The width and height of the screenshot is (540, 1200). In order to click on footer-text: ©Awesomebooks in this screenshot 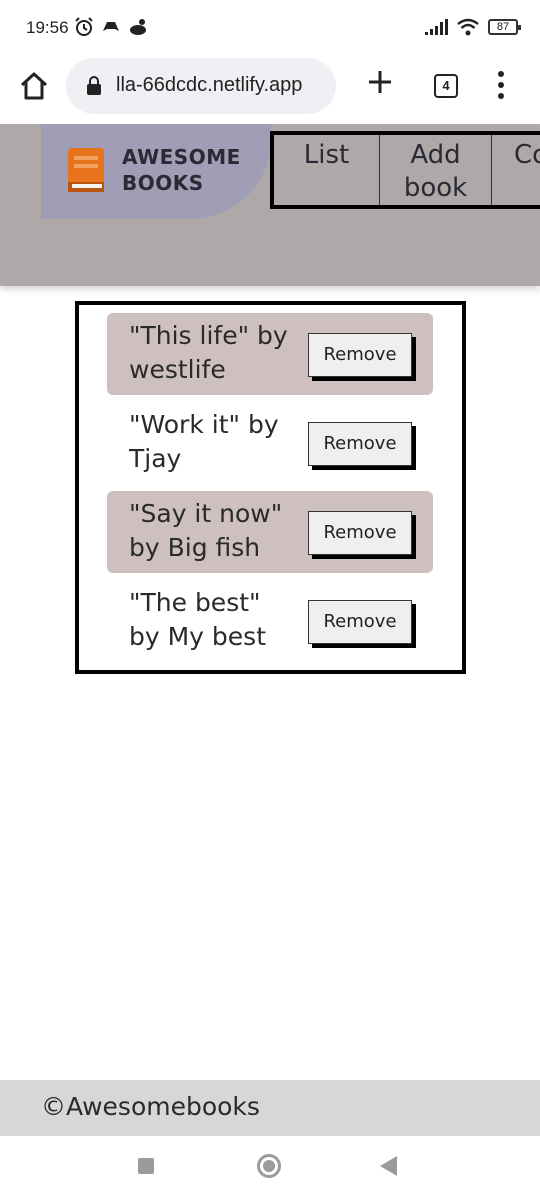, I will do `click(150, 1106)`.